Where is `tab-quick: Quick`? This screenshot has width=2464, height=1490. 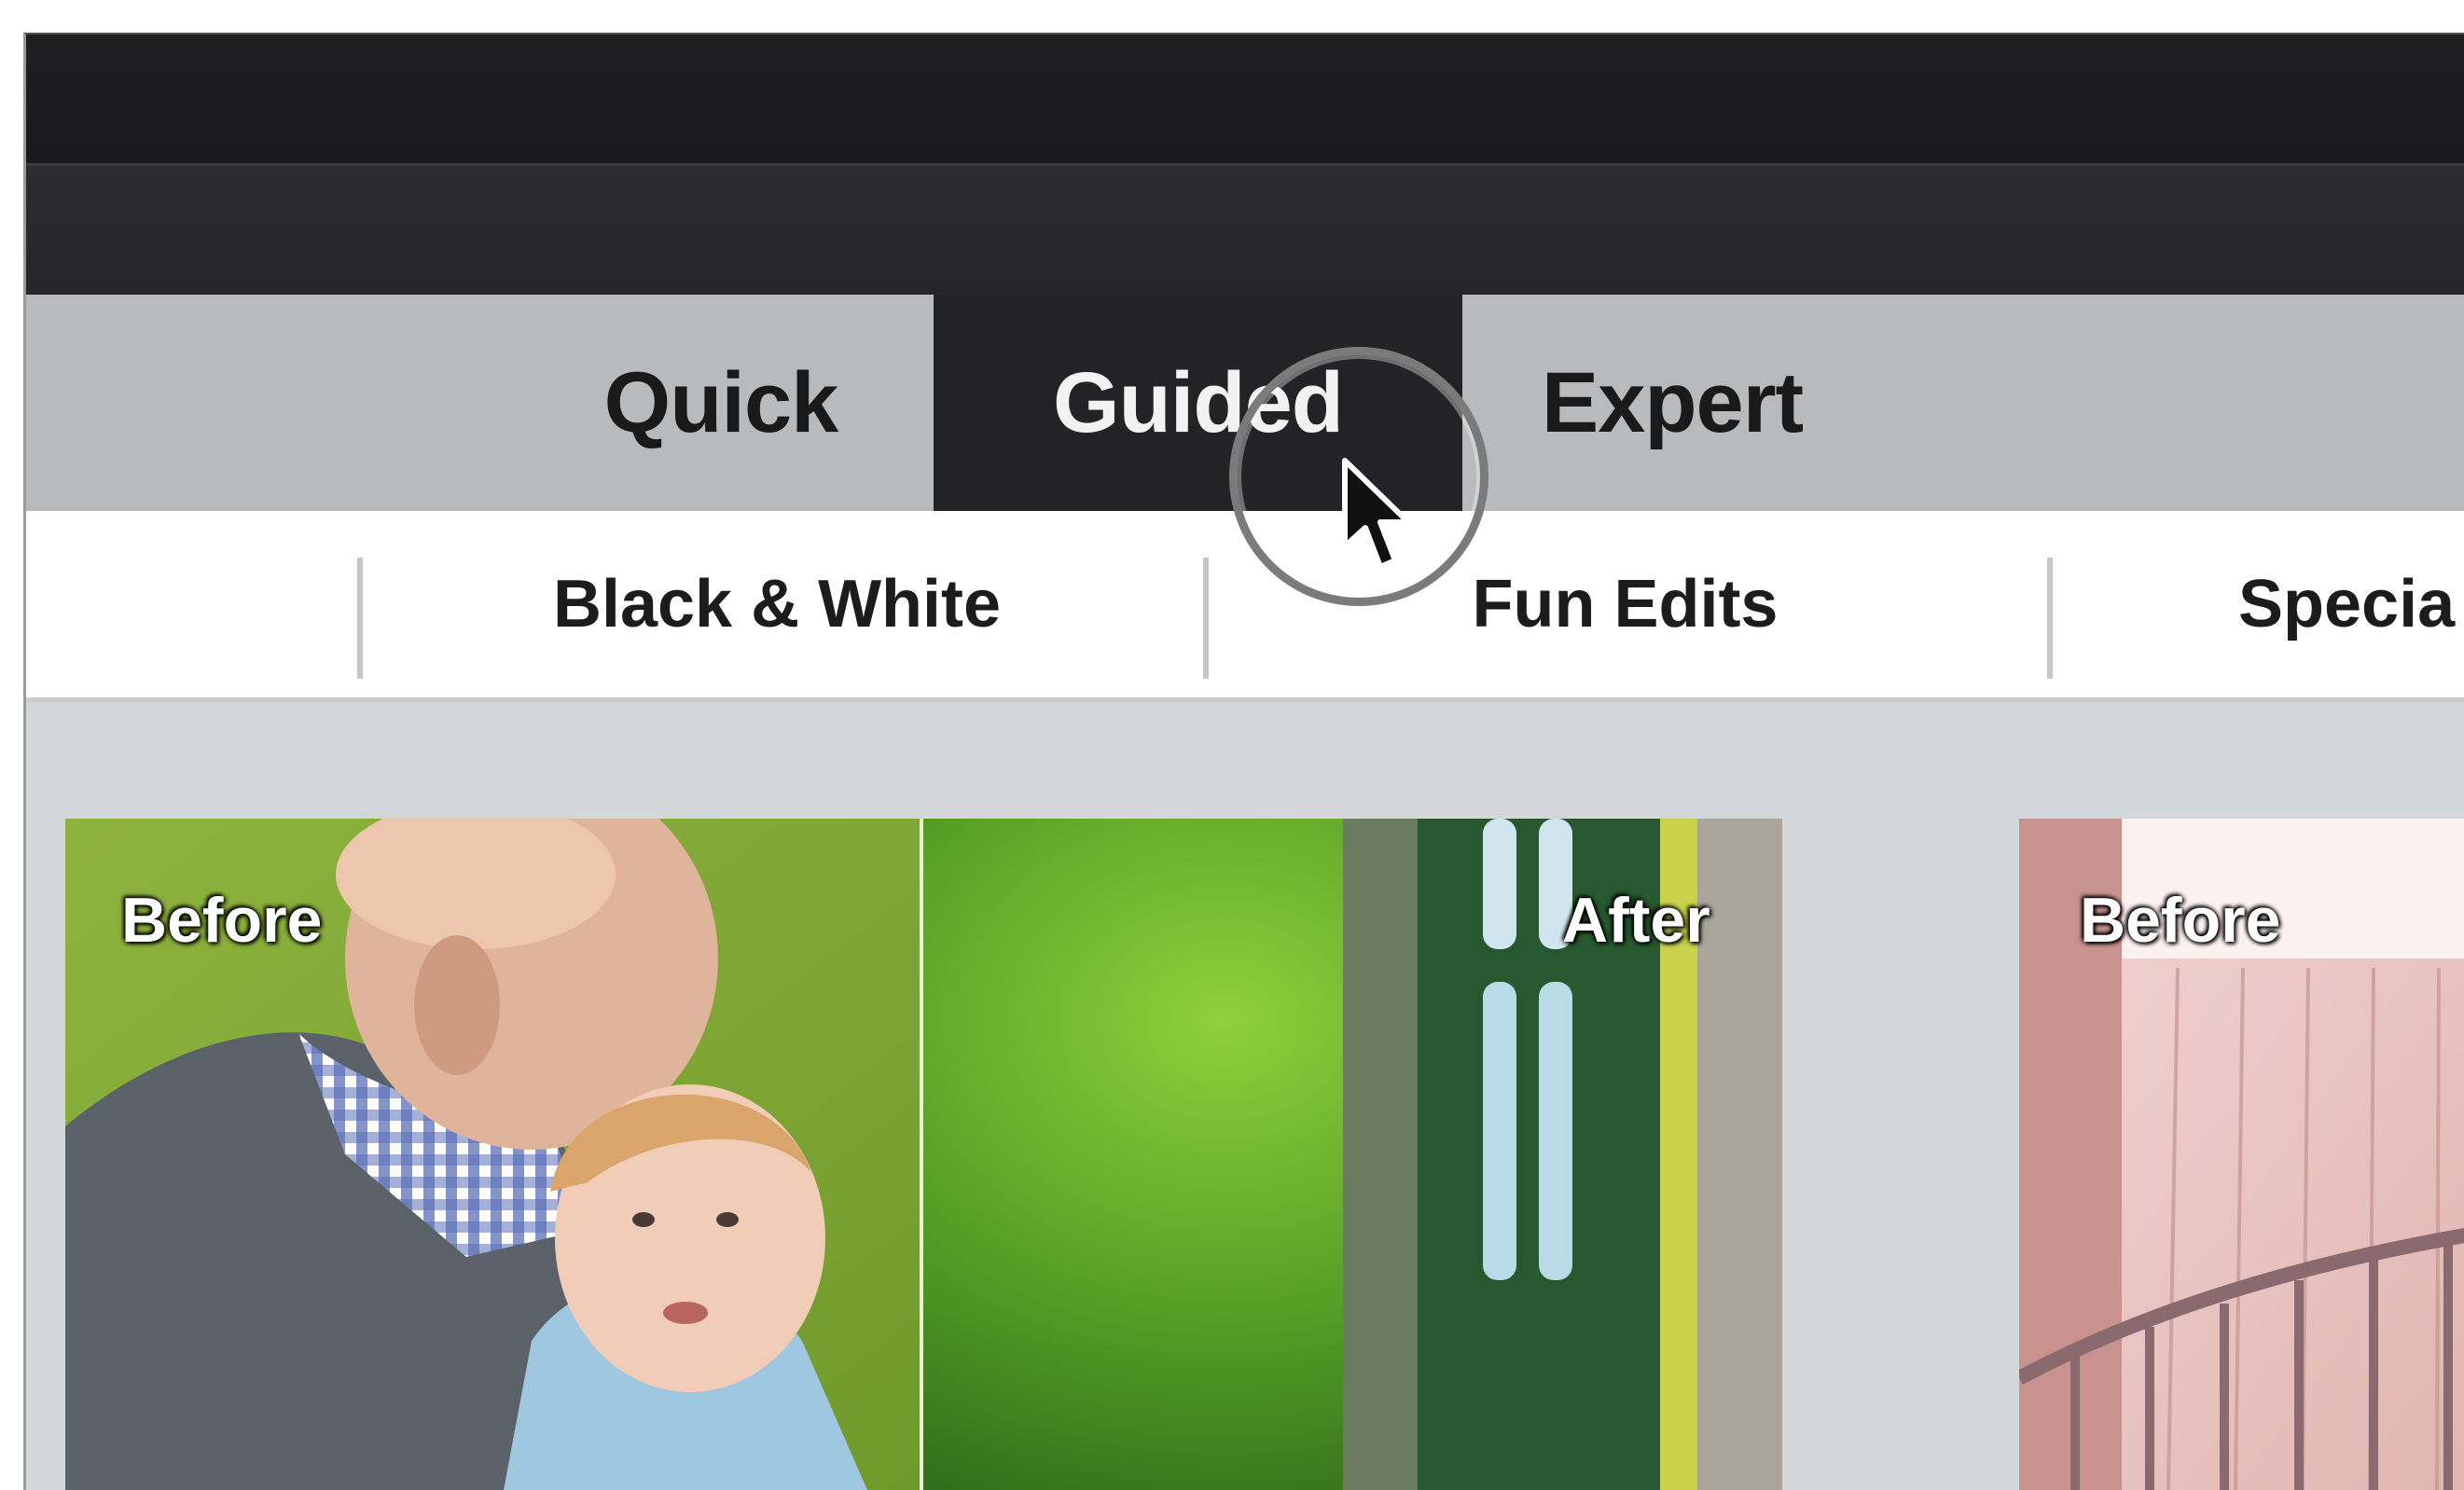 tab-quick: Quick is located at coordinates (721, 403).